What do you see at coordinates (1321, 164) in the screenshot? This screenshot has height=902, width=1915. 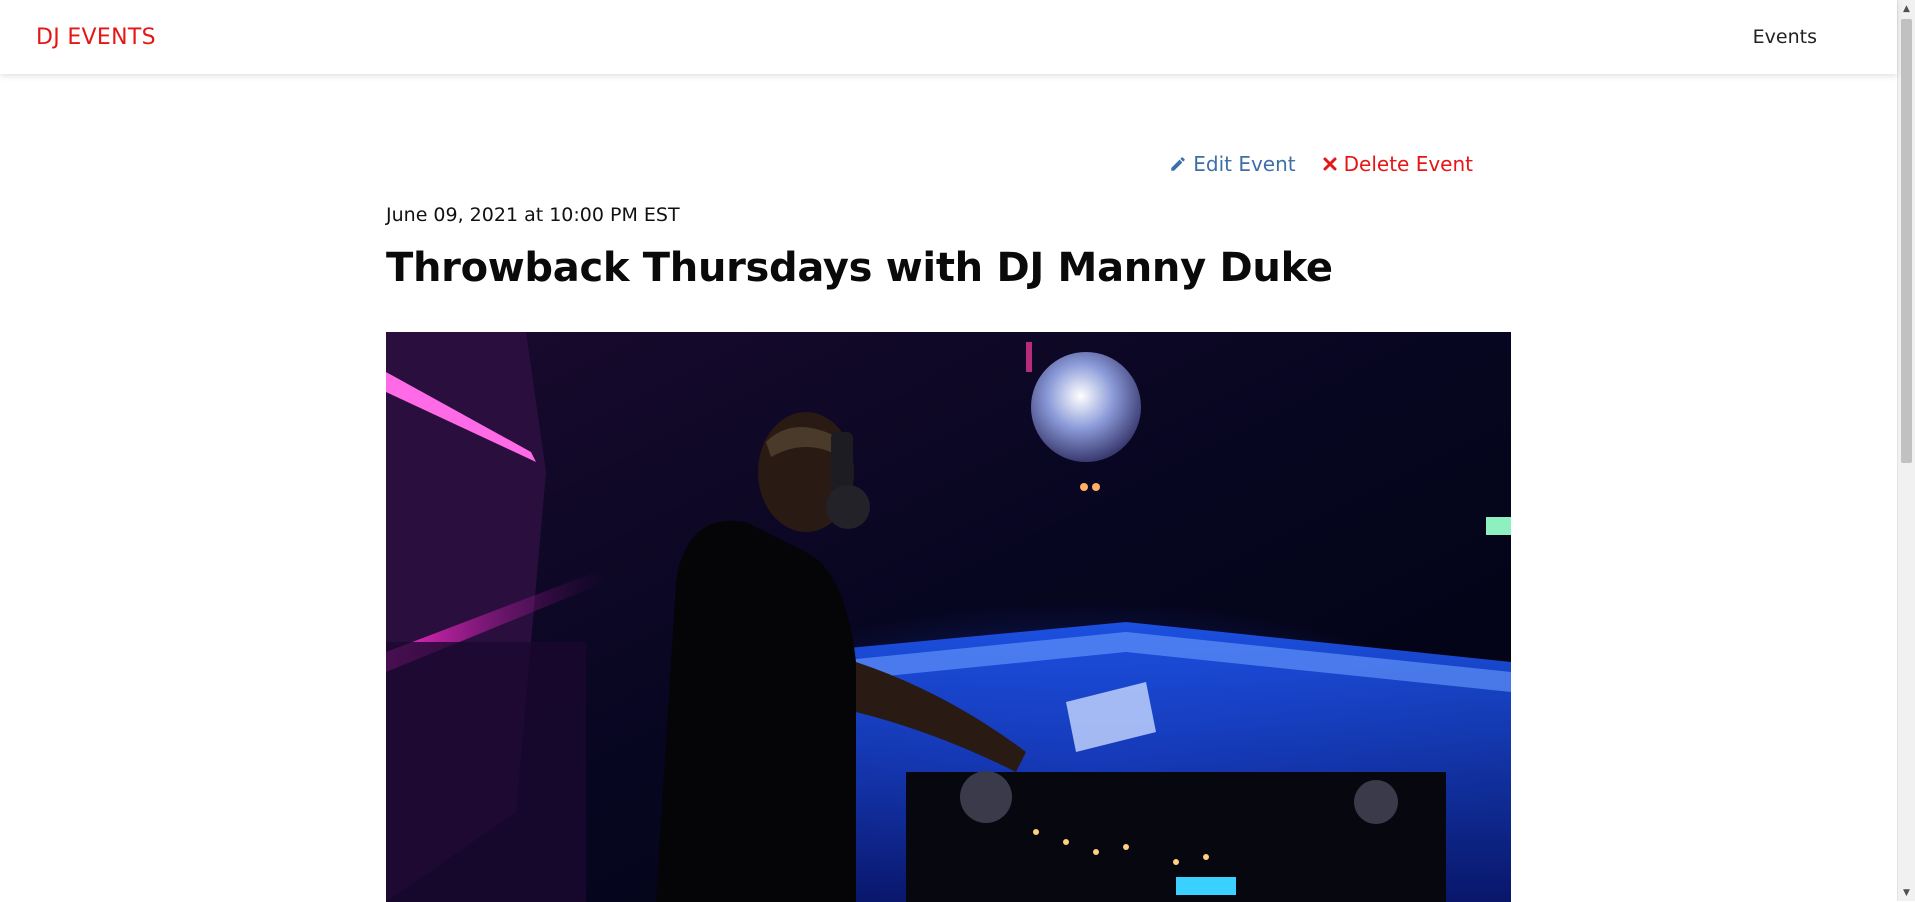 I see `event-actions: Edit Event Delete Event` at bounding box center [1321, 164].